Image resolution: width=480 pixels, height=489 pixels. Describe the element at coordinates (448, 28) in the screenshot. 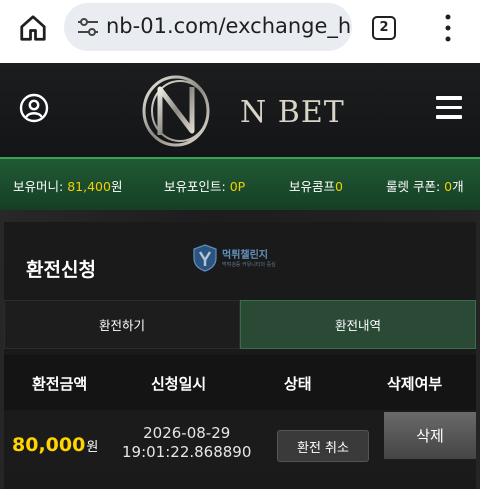

I see `more-options-icon` at that location.